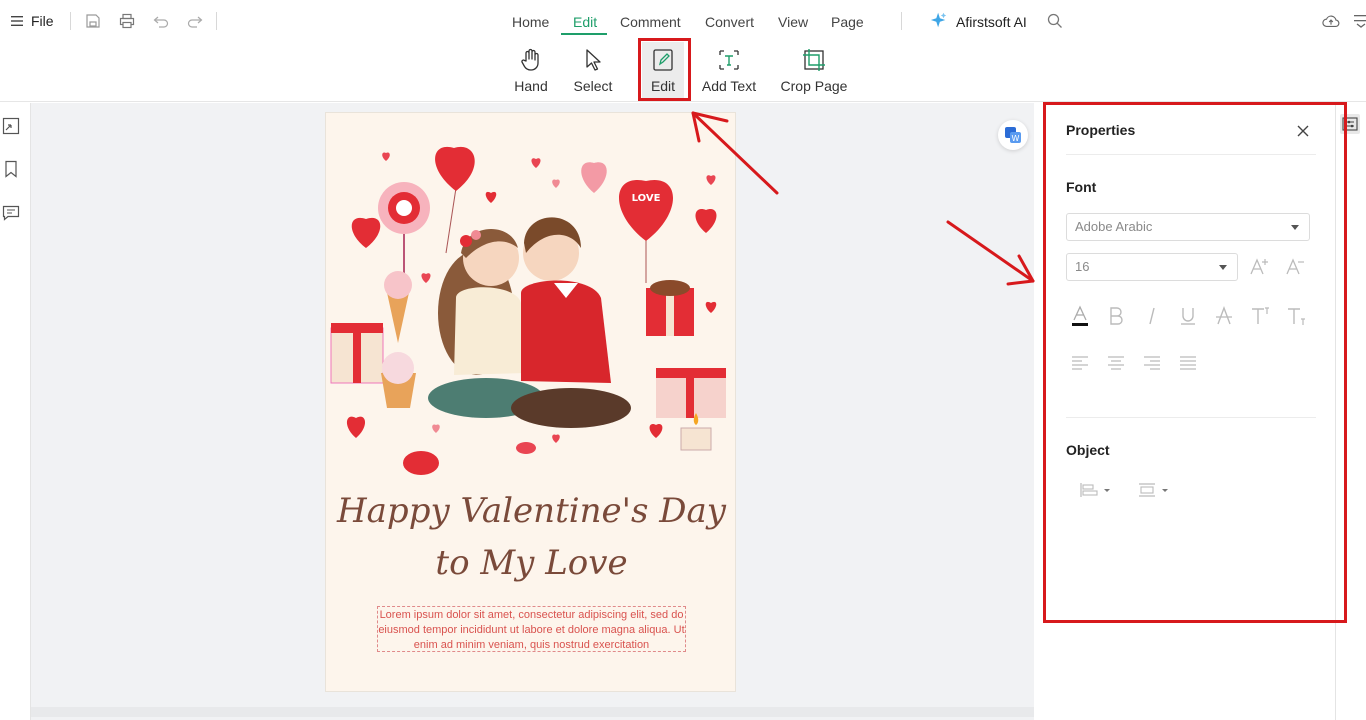 The image size is (1366, 720). Describe the element at coordinates (531, 86) in the screenshot. I see `hand-tool-label: Hand` at that location.